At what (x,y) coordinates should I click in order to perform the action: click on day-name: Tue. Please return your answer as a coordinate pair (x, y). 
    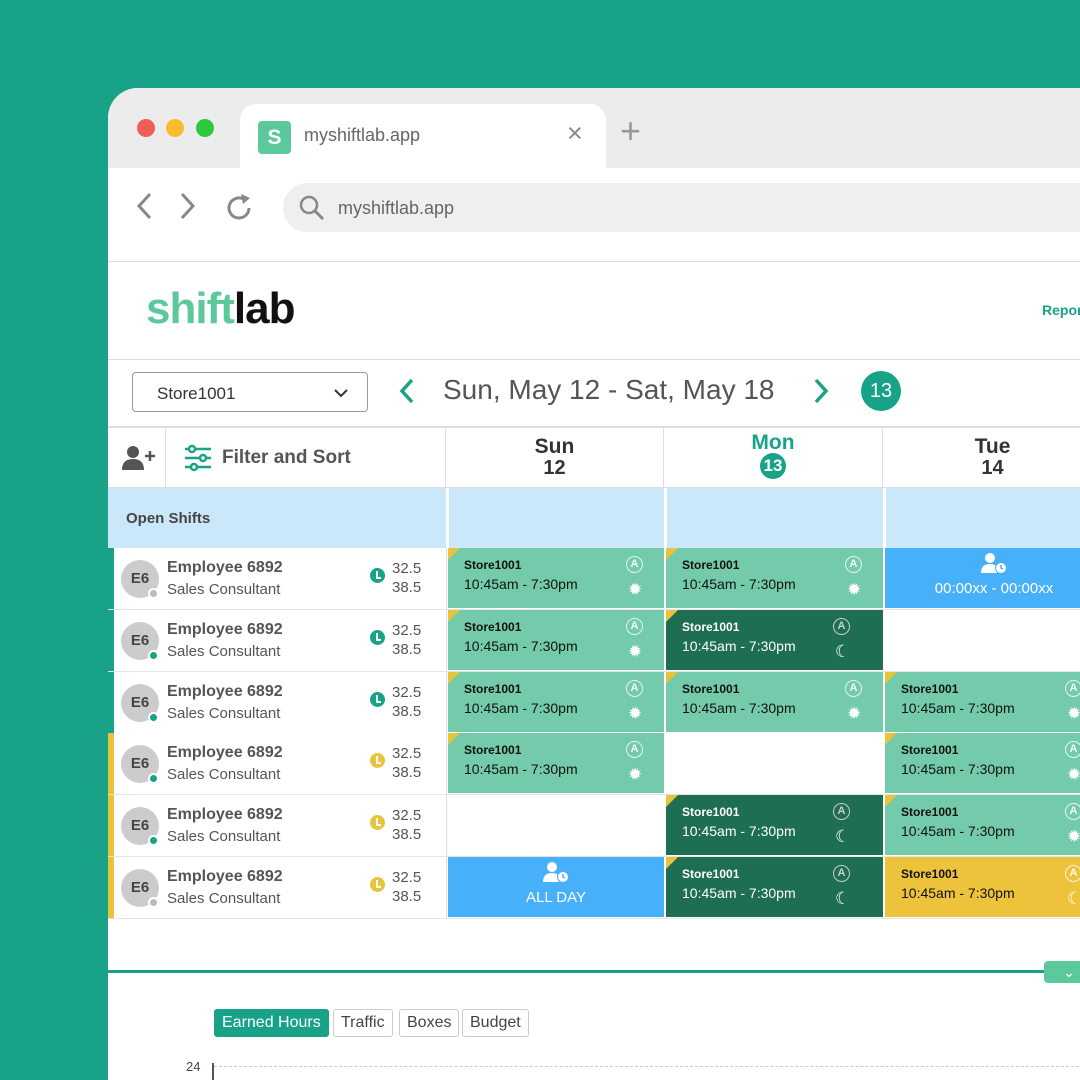
    Looking at the image, I should click on (992, 446).